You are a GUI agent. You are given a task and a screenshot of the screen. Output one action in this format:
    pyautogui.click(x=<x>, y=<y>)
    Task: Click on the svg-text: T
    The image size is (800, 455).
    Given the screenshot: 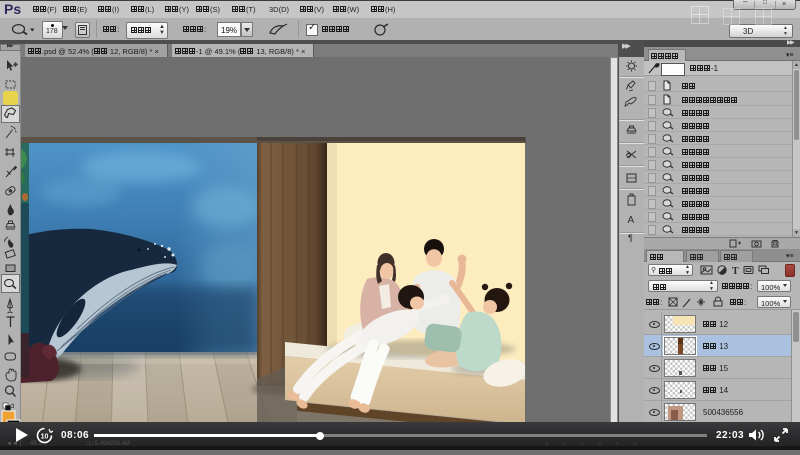 What is the action you would take?
    pyautogui.click(x=735, y=271)
    